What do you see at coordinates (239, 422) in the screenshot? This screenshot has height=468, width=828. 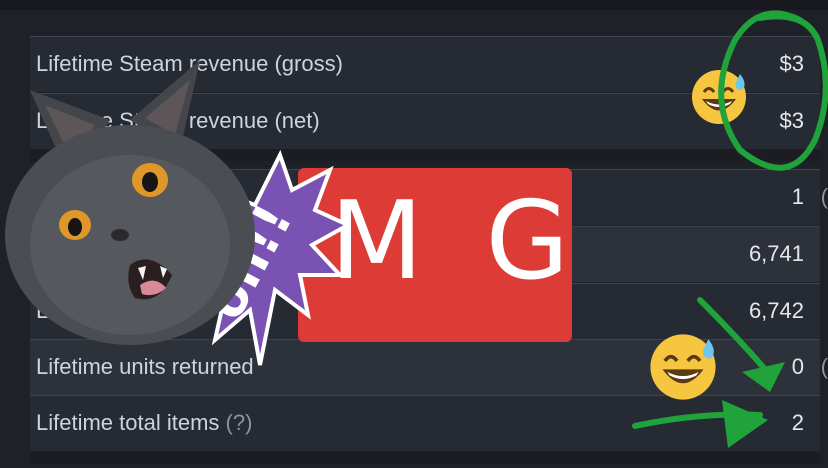 I see `help-link: (?)` at bounding box center [239, 422].